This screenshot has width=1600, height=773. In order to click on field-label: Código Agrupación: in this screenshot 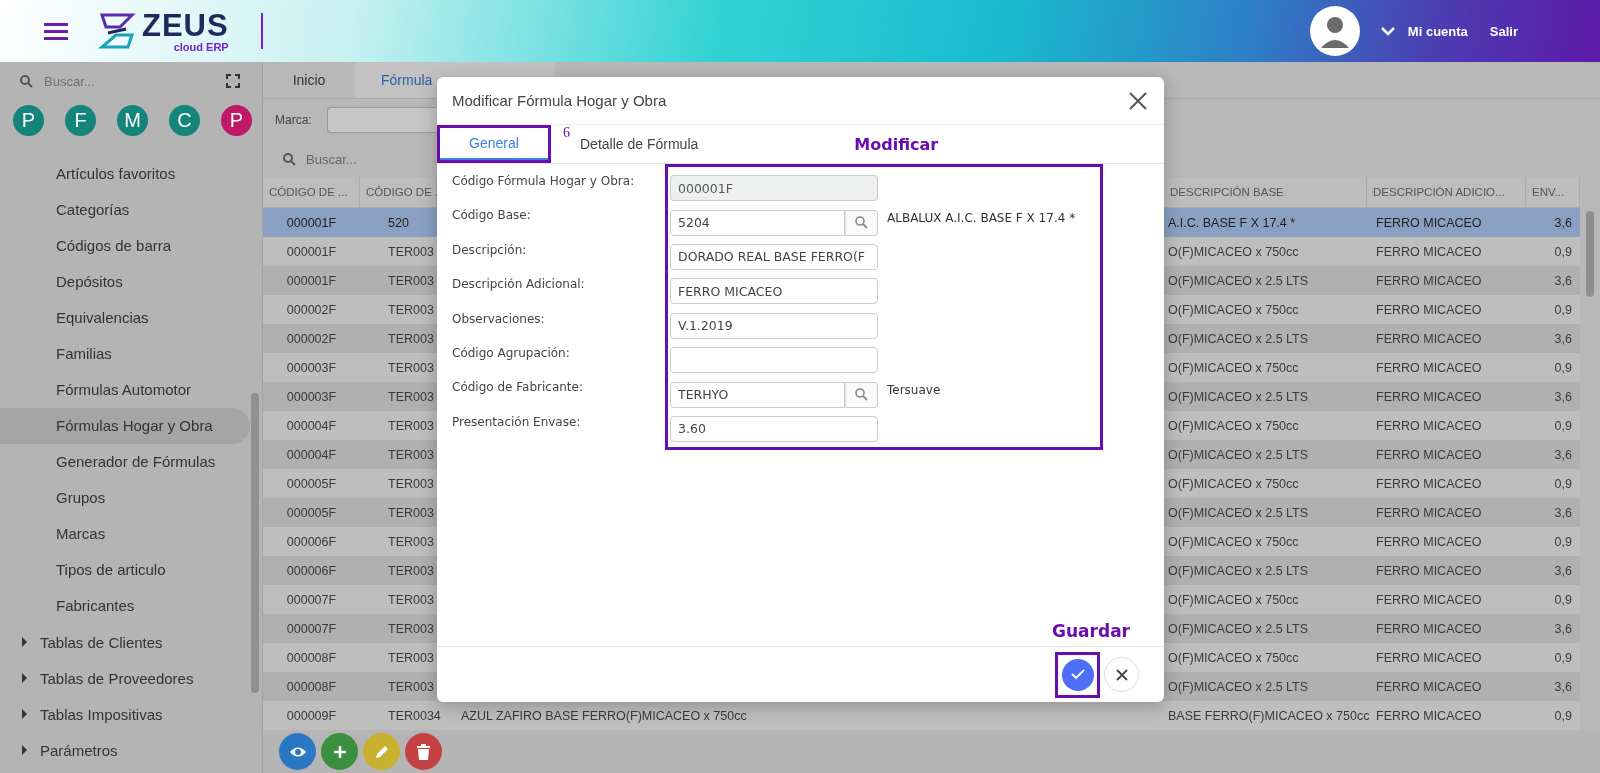, I will do `click(511, 353)`.